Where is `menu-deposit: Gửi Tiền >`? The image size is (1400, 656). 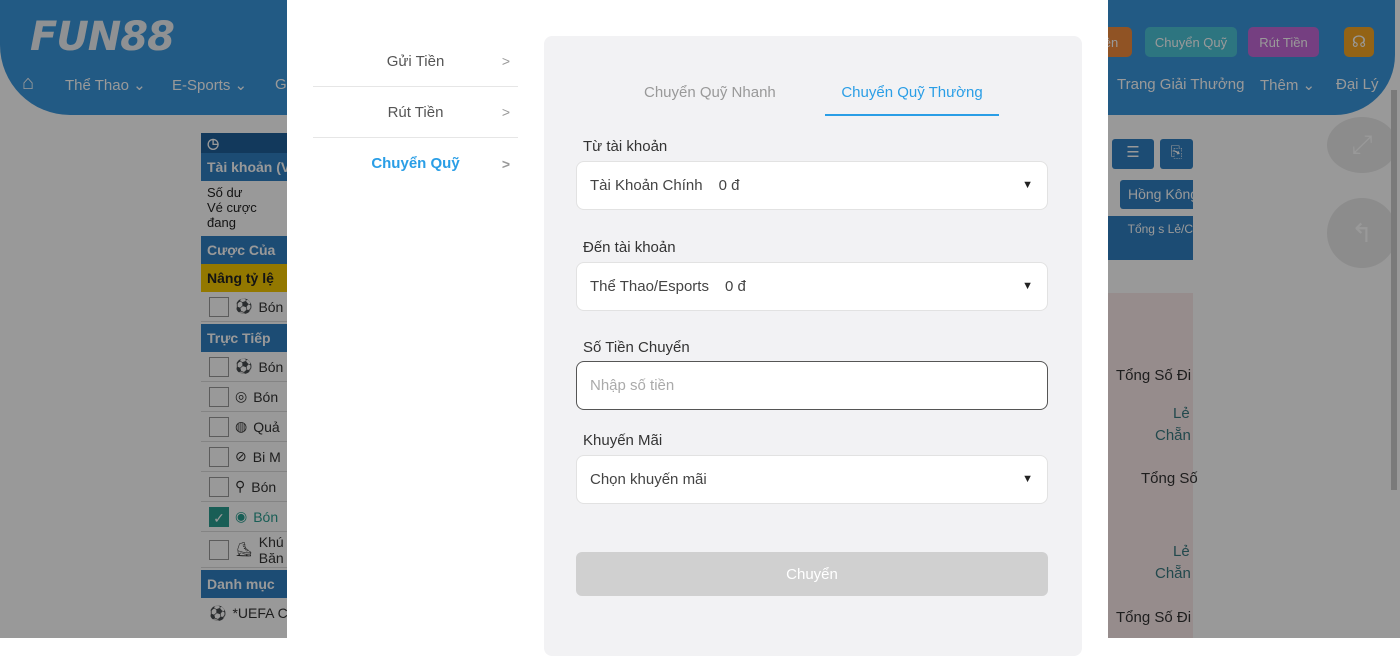
menu-deposit: Gửi Tiền > is located at coordinates (415, 61).